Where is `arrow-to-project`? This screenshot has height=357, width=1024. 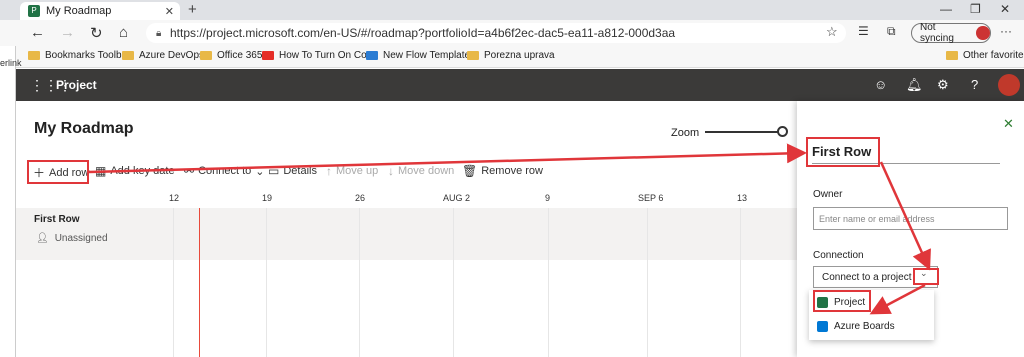 arrow-to-project is located at coordinates (897, 299).